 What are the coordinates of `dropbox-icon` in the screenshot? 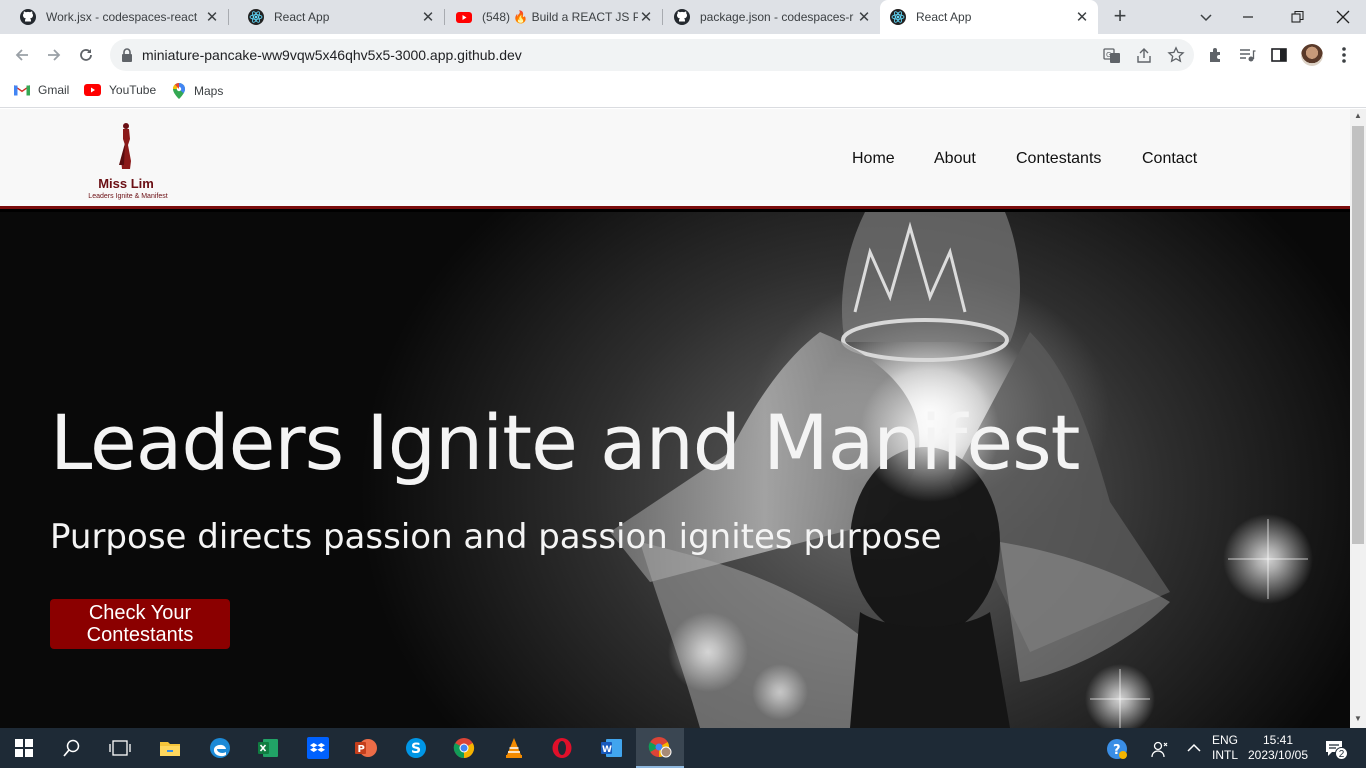 It's located at (318, 748).